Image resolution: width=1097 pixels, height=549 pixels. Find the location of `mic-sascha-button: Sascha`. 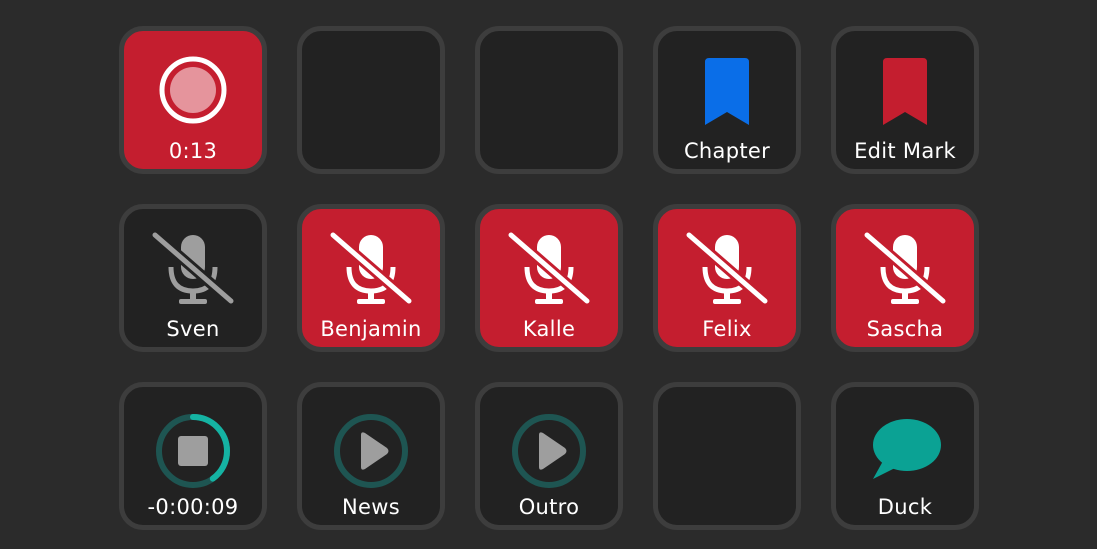

mic-sascha-button: Sascha is located at coordinates (905, 278).